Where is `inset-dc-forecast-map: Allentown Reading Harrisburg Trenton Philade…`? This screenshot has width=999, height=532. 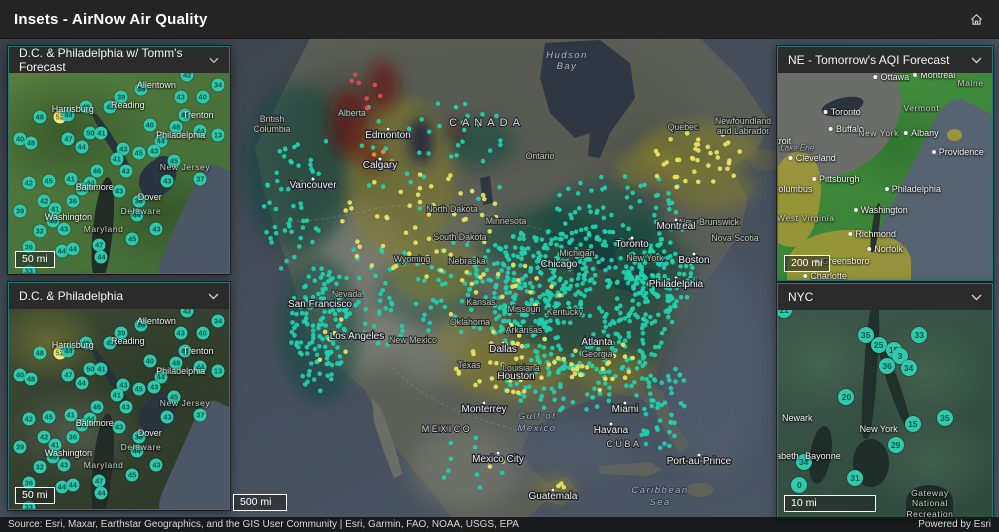 inset-dc-forecast-map: Allentown Reading Harrisburg Trenton Philade… is located at coordinates (119, 173).